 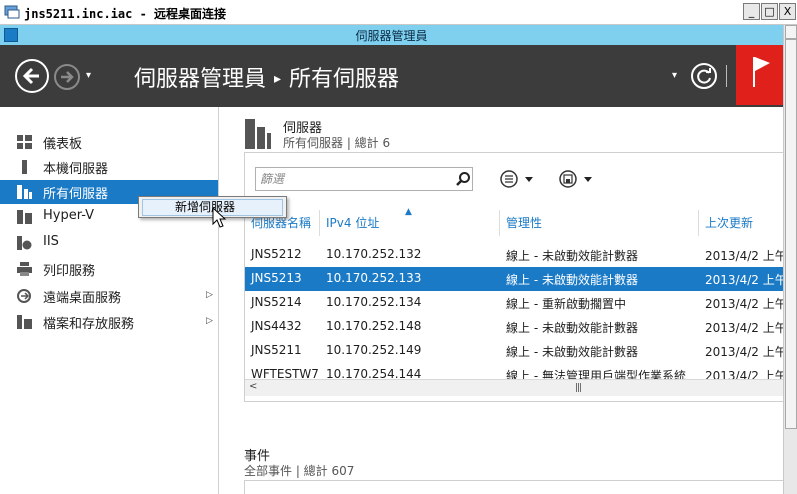 I want to click on scroll-left-icon: <, so click(x=253, y=386).